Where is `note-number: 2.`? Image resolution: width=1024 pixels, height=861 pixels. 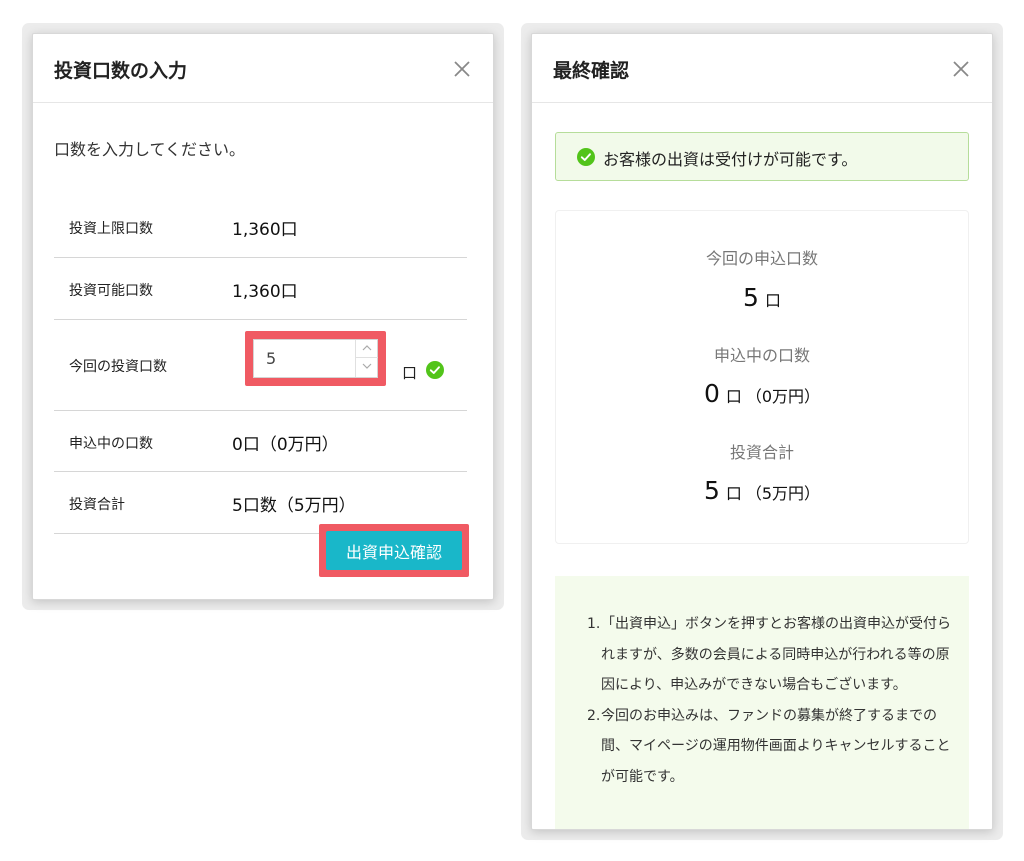
note-number: 2. is located at coordinates (594, 715).